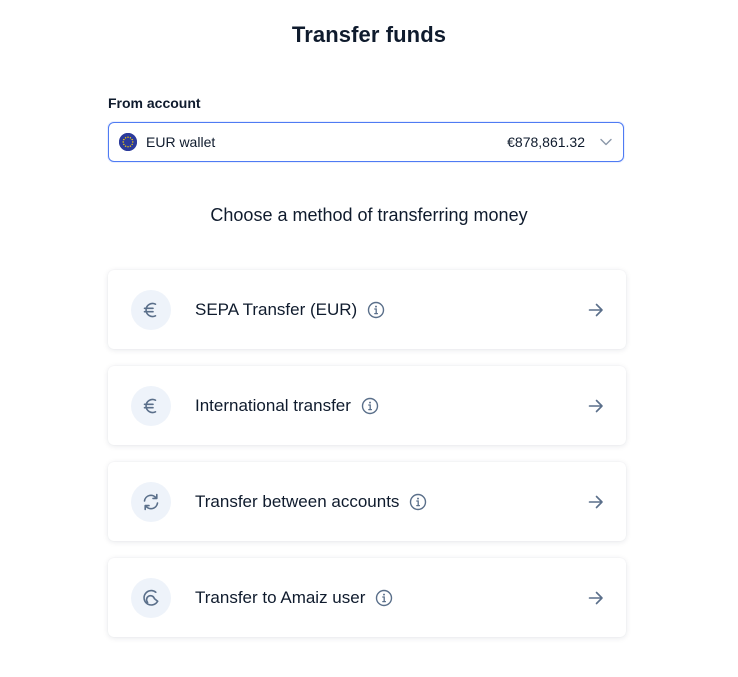  What do you see at coordinates (546, 142) in the screenshot?
I see `account-balance: €878,861.32` at bounding box center [546, 142].